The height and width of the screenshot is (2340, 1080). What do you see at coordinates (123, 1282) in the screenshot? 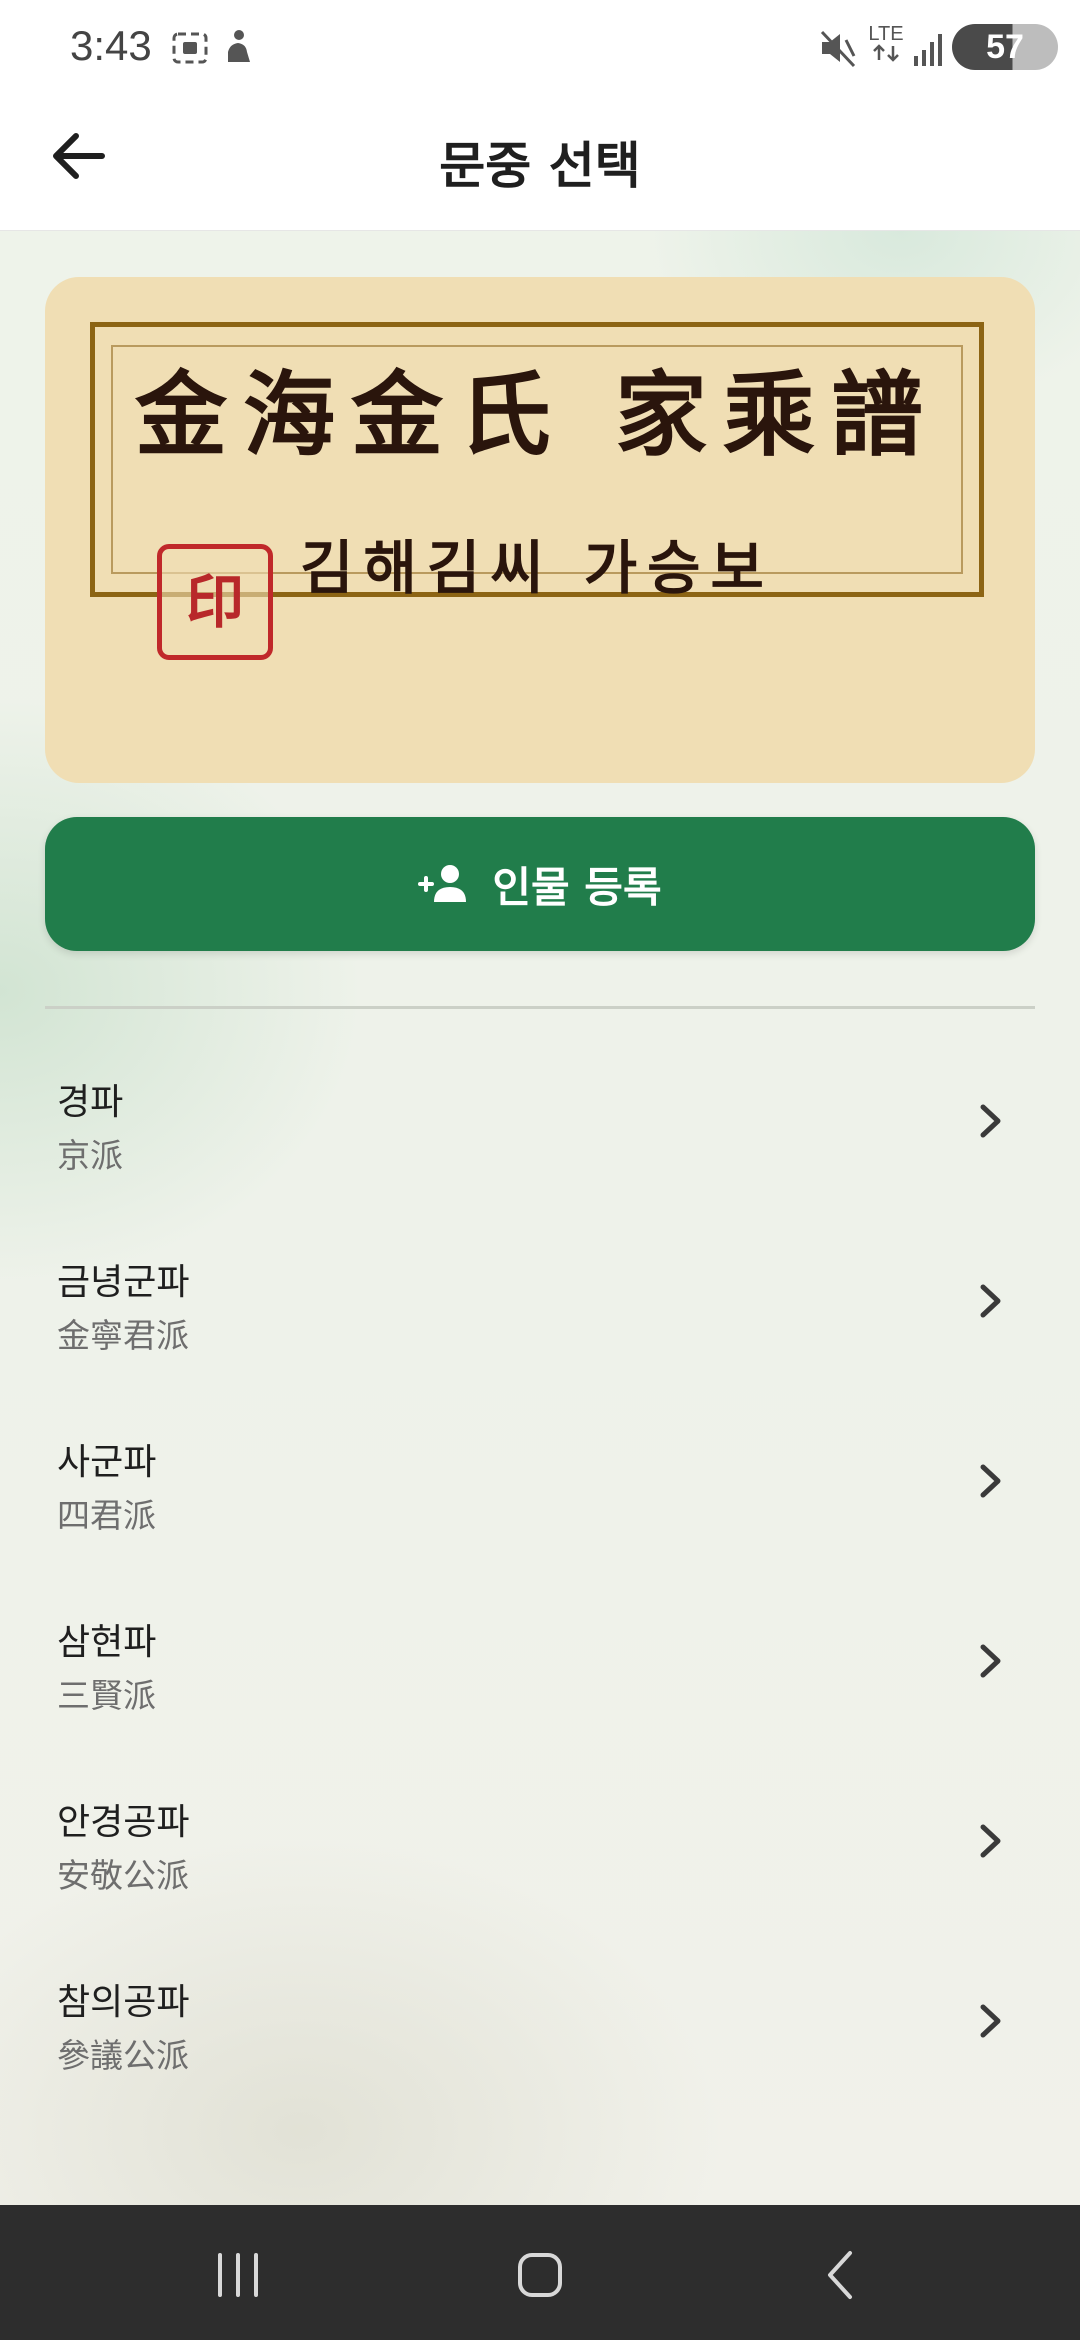
I see `branch-name: 금녕군파` at bounding box center [123, 1282].